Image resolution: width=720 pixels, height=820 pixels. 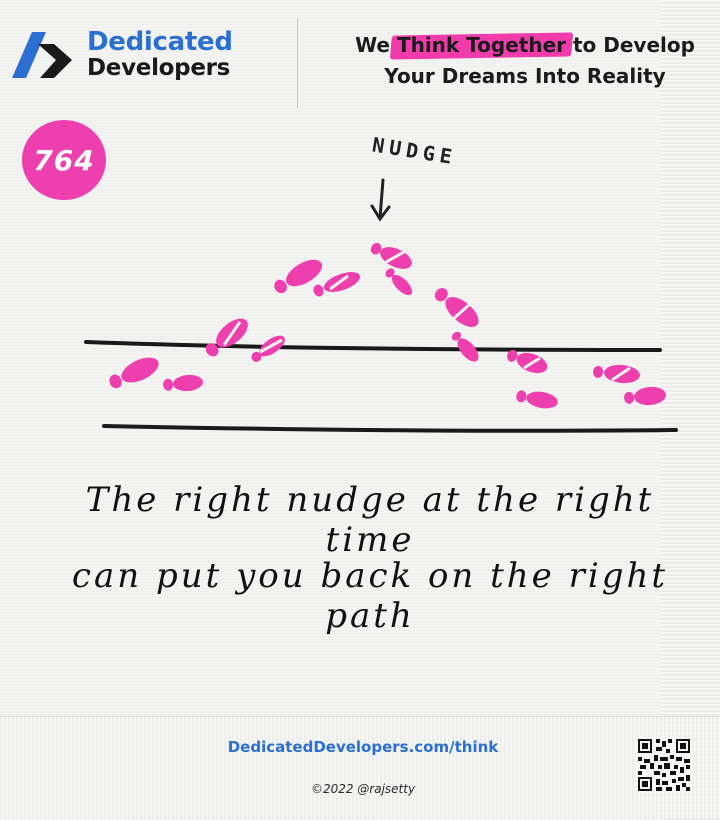 What do you see at coordinates (297, 63) in the screenshot?
I see `header-divider` at bounding box center [297, 63].